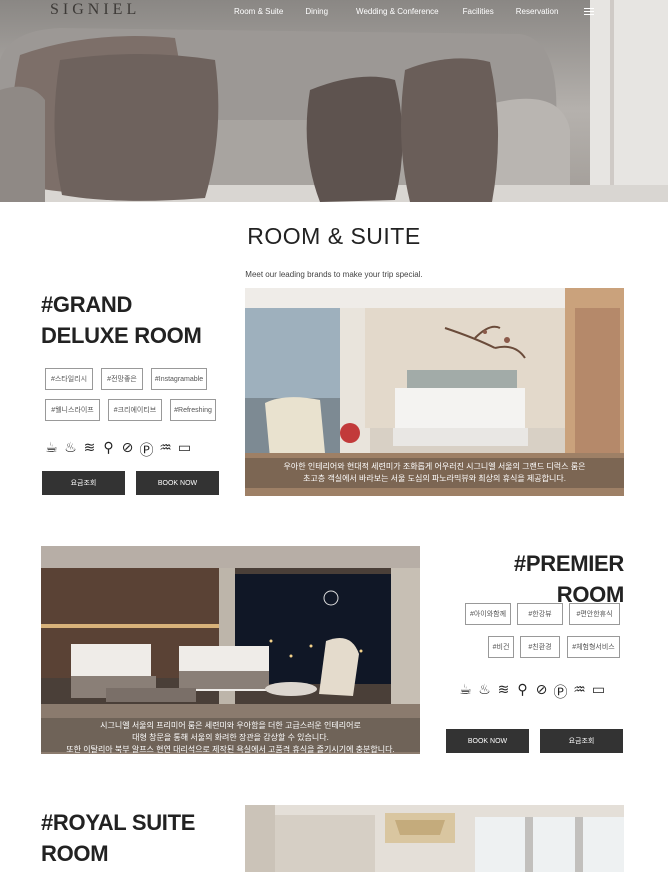 The width and height of the screenshot is (668, 872). What do you see at coordinates (568, 579) in the screenshot?
I see `room-title-premier: #PREMIER ROOM` at bounding box center [568, 579].